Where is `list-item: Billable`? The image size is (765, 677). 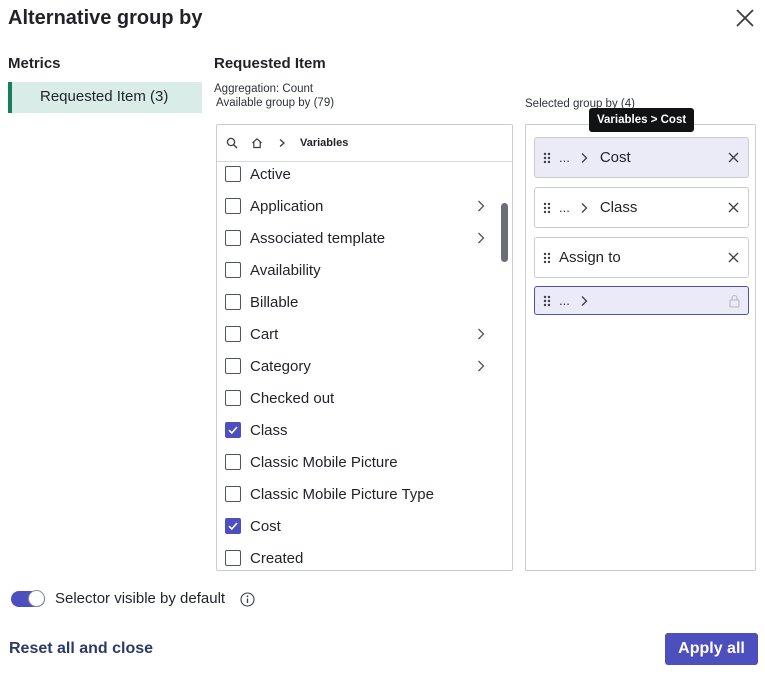
list-item: Billable is located at coordinates (364, 302).